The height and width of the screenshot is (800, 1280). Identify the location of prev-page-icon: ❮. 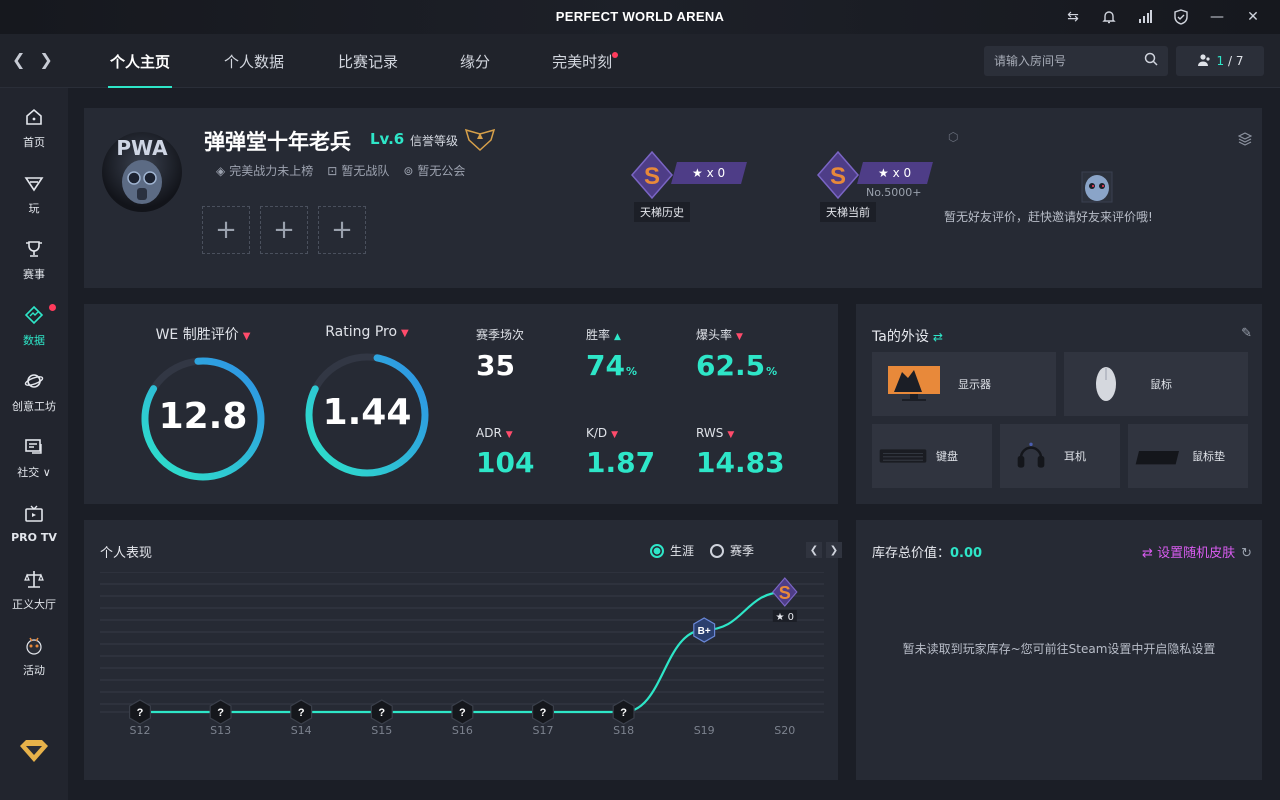
(814, 550).